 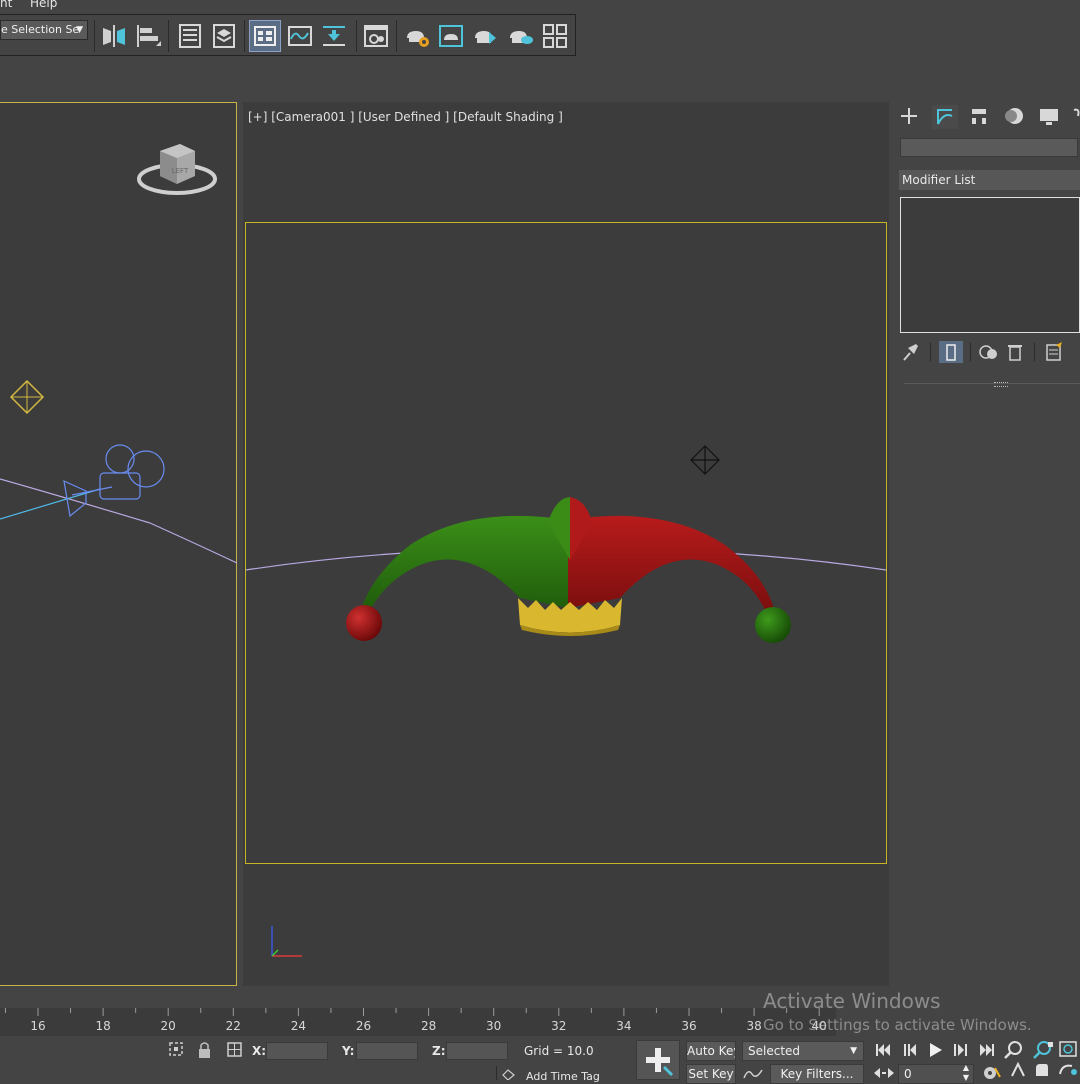 What do you see at coordinates (555, 36) in the screenshot?
I see `render-gallery-icon` at bounding box center [555, 36].